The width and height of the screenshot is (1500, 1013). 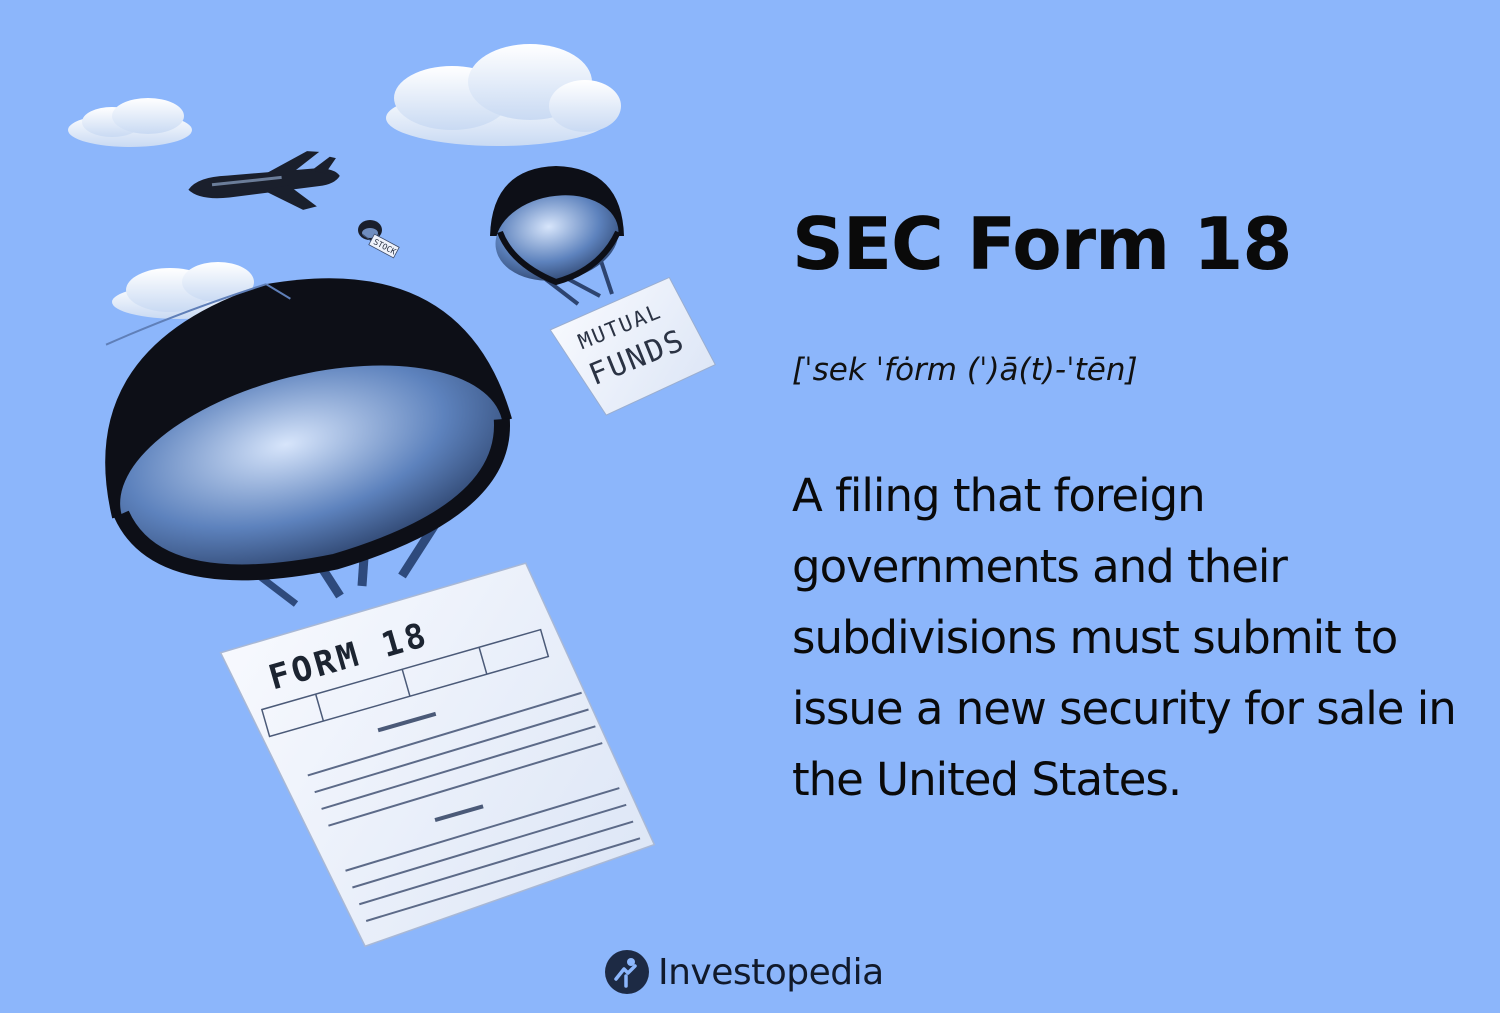 What do you see at coordinates (627, 972) in the screenshot?
I see `investopedia-logo-icon` at bounding box center [627, 972].